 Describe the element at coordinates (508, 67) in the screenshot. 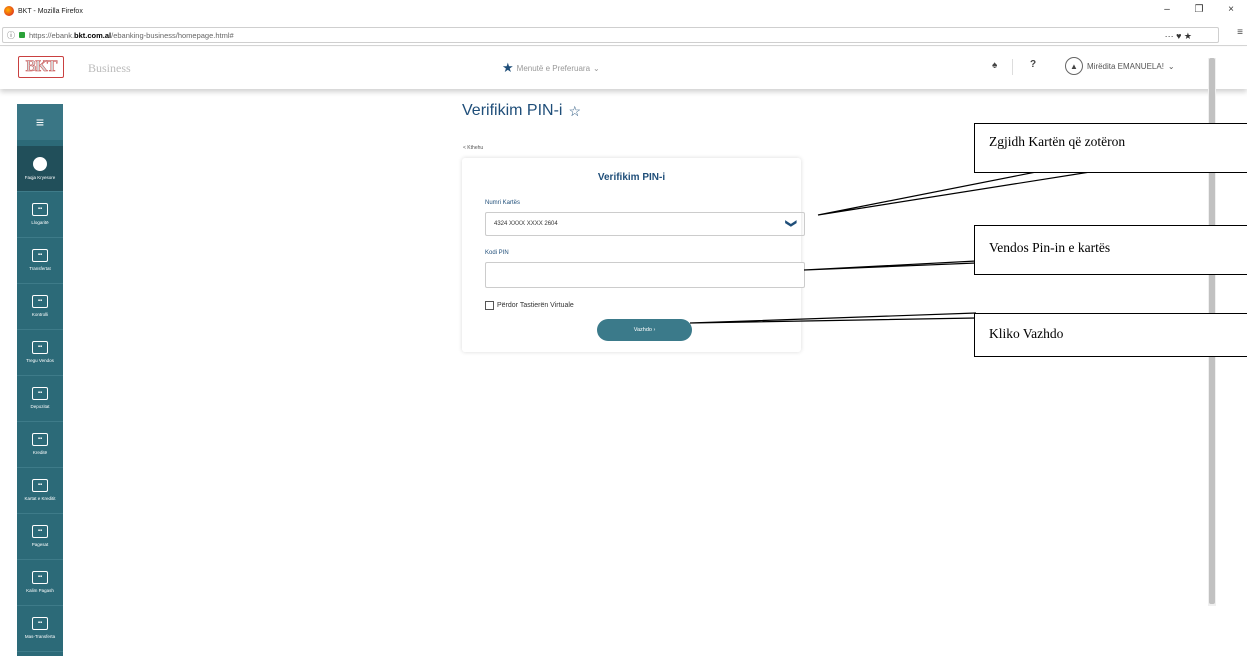

I see `star-icon: ★` at that location.